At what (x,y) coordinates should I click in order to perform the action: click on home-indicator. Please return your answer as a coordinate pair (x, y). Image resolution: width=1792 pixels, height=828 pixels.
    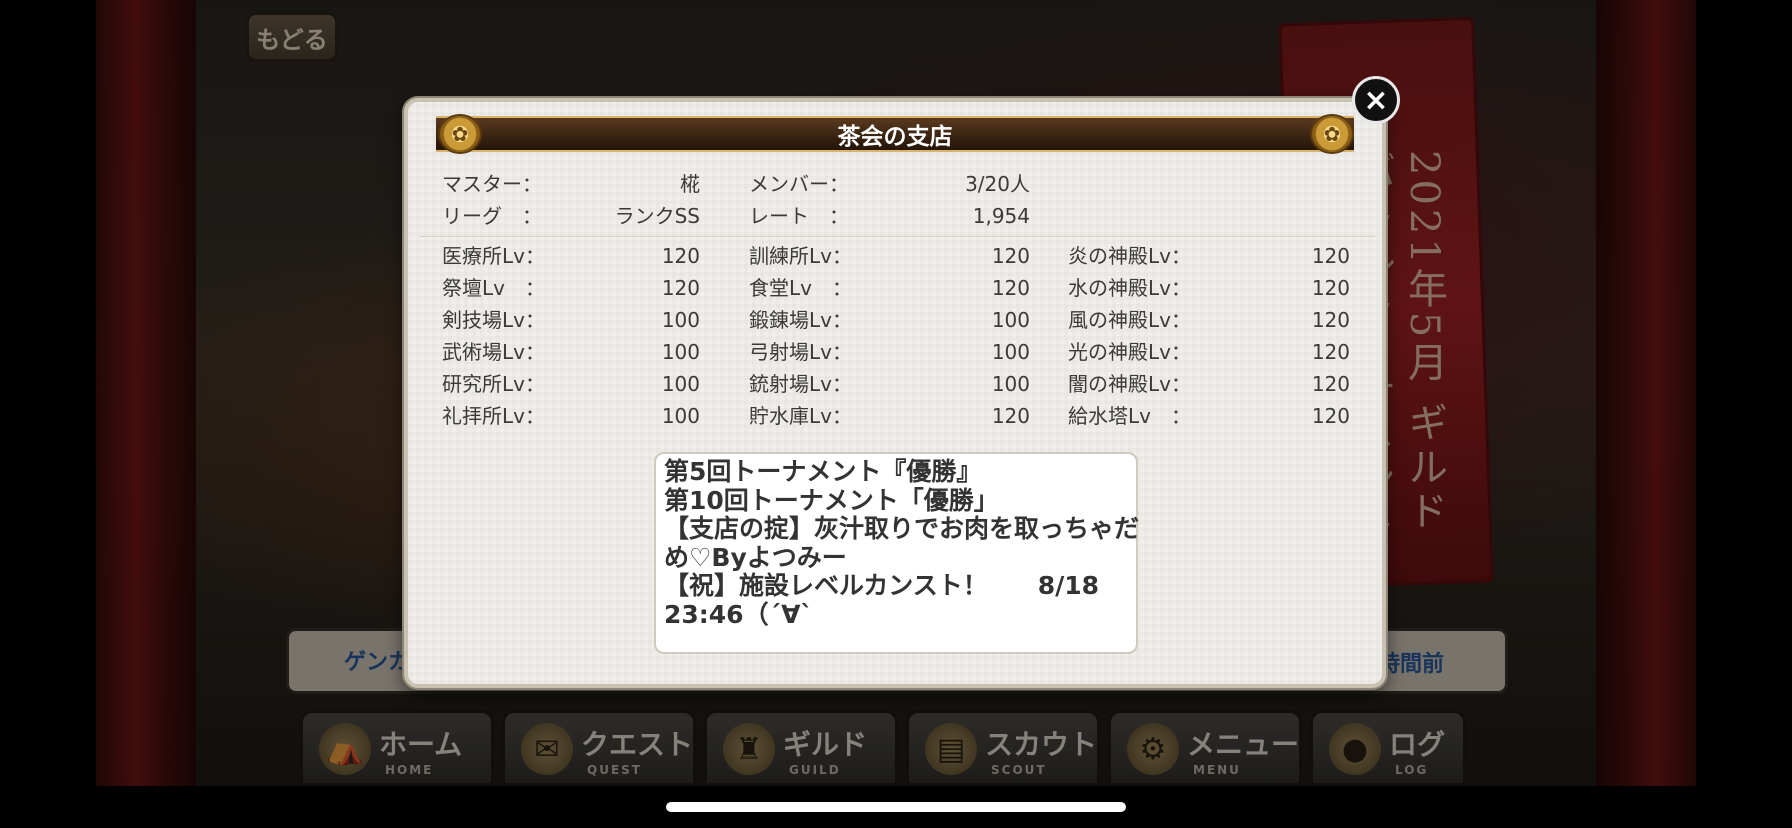
    Looking at the image, I should click on (896, 807).